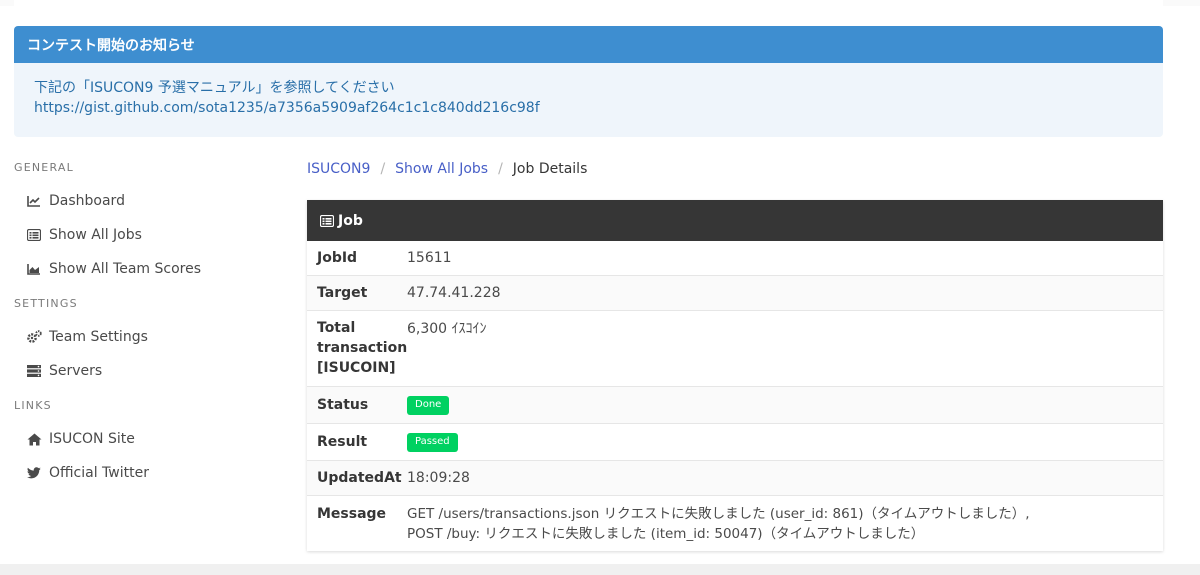 This screenshot has height=575, width=1200. Describe the element at coordinates (441, 169) in the screenshot. I see `breadcrumb-show-all-jobs: Show All Jobs` at that location.